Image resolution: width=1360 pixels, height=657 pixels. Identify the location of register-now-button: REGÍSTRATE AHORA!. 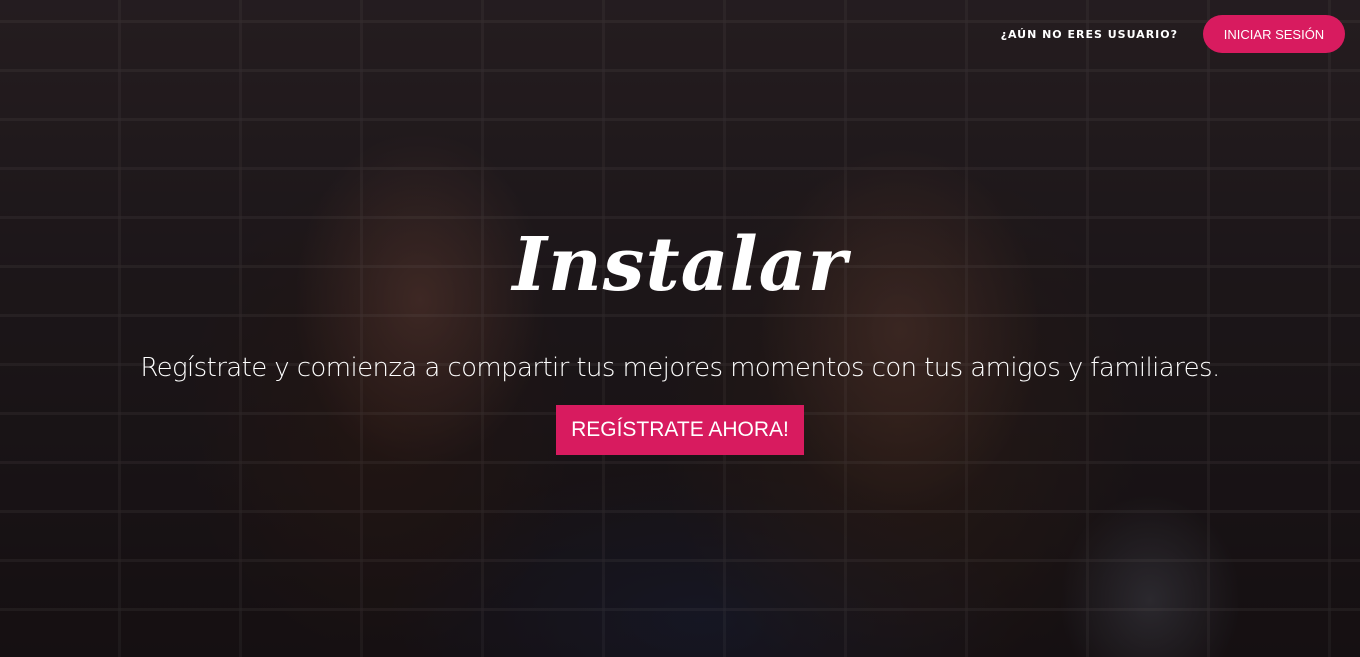
(680, 430).